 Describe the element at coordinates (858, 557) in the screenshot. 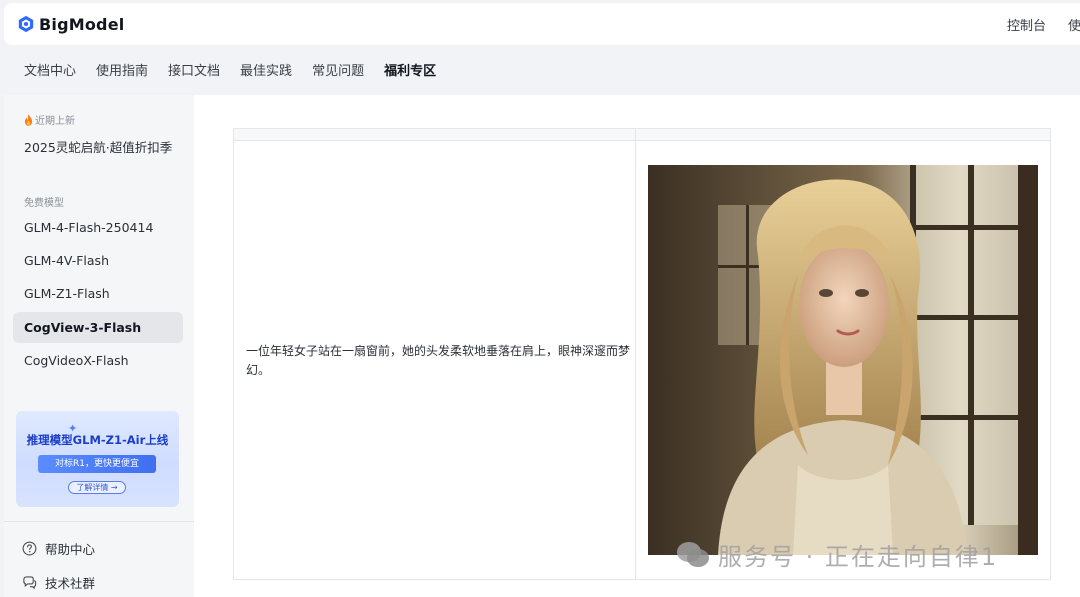

I see `watermark-text: 服务号 · 正在走向自律1` at that location.